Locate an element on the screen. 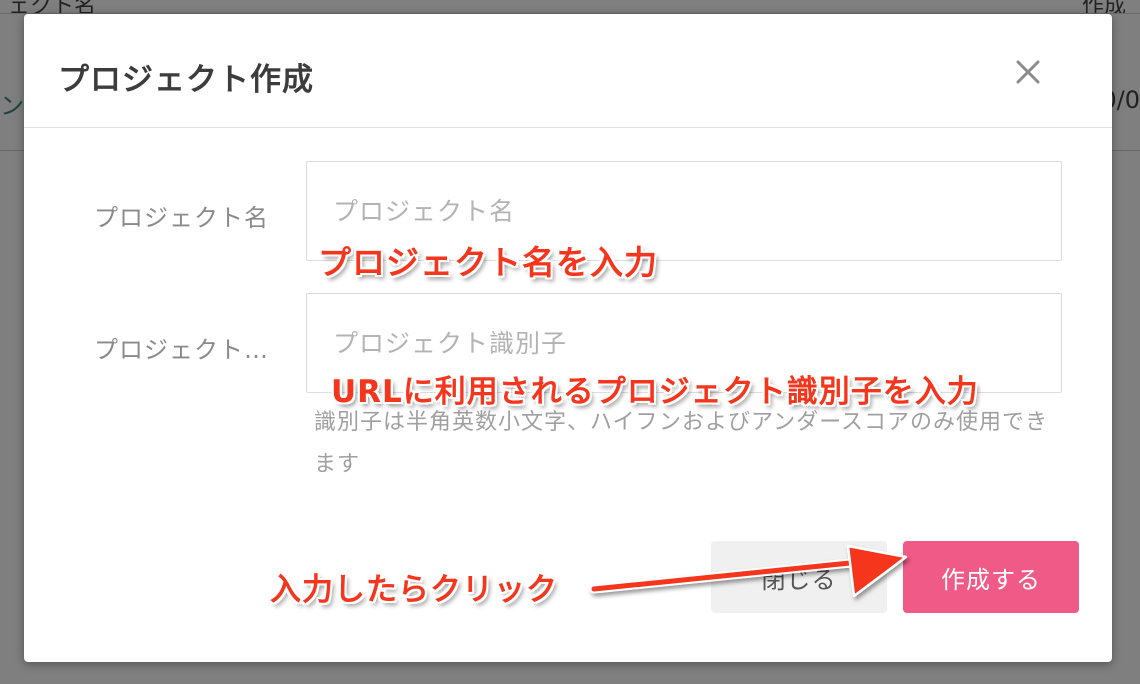  close-icon-glyph is located at coordinates (1028, 72).